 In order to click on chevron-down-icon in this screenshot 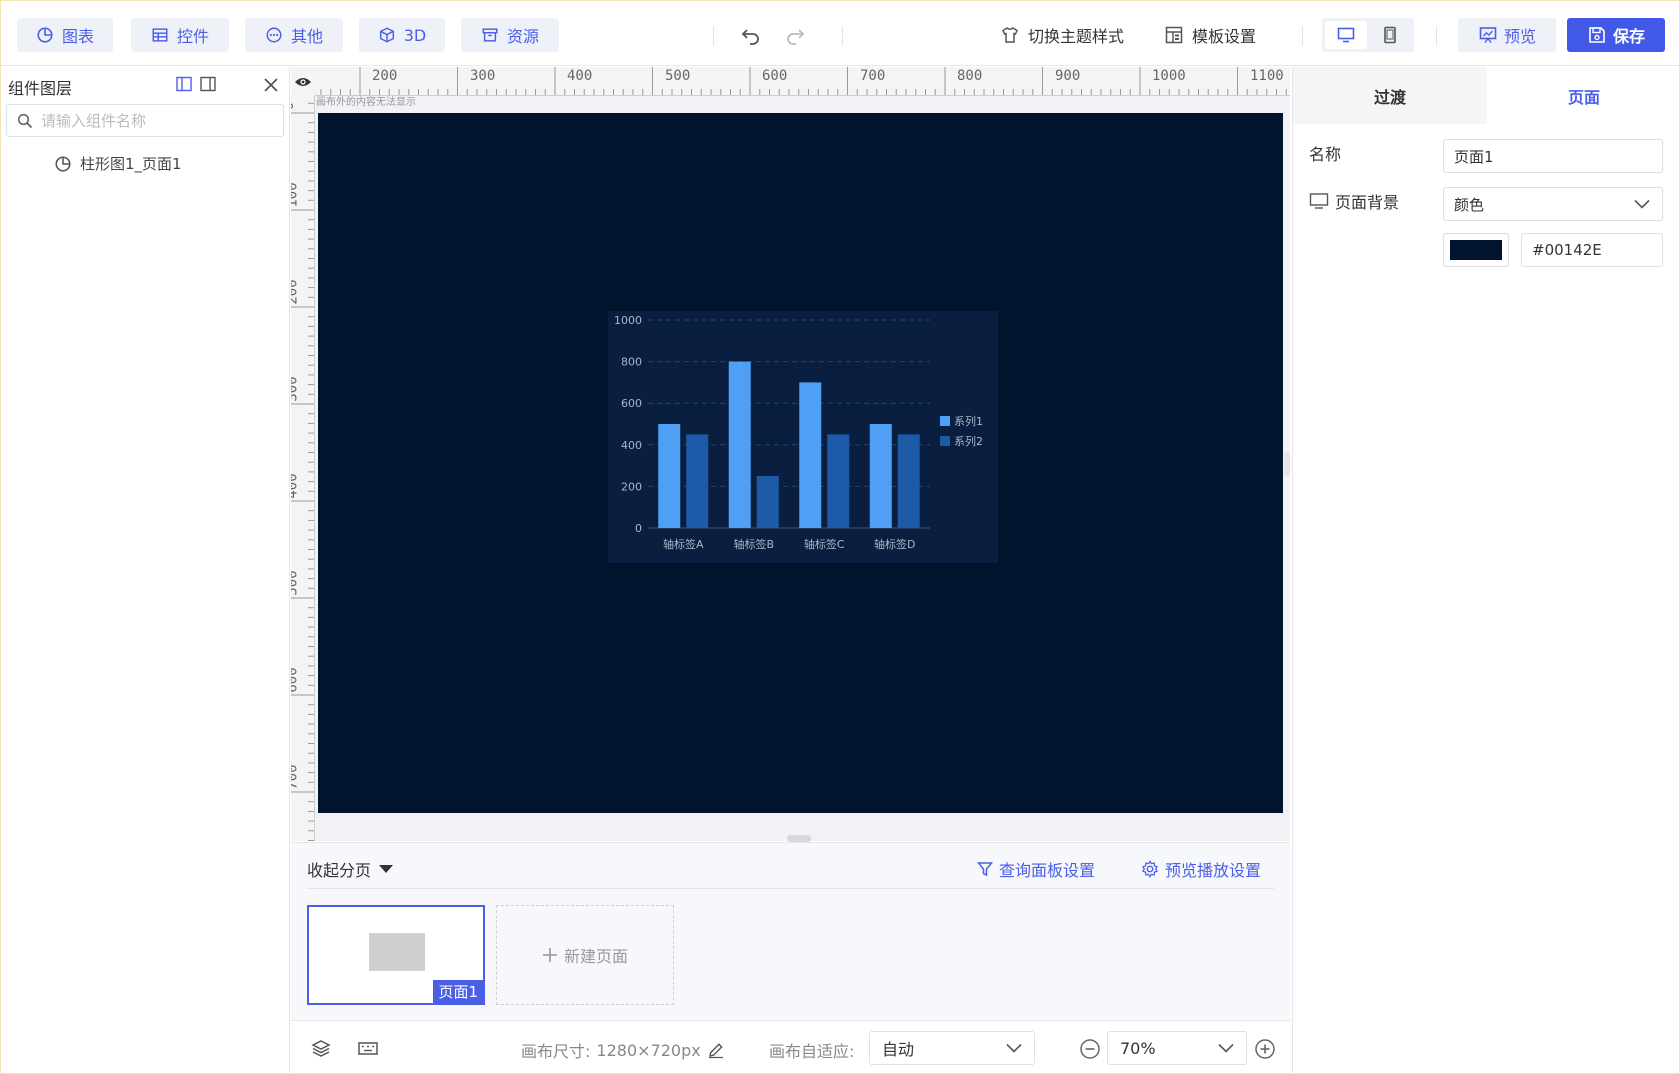, I will do `click(1226, 1048)`.